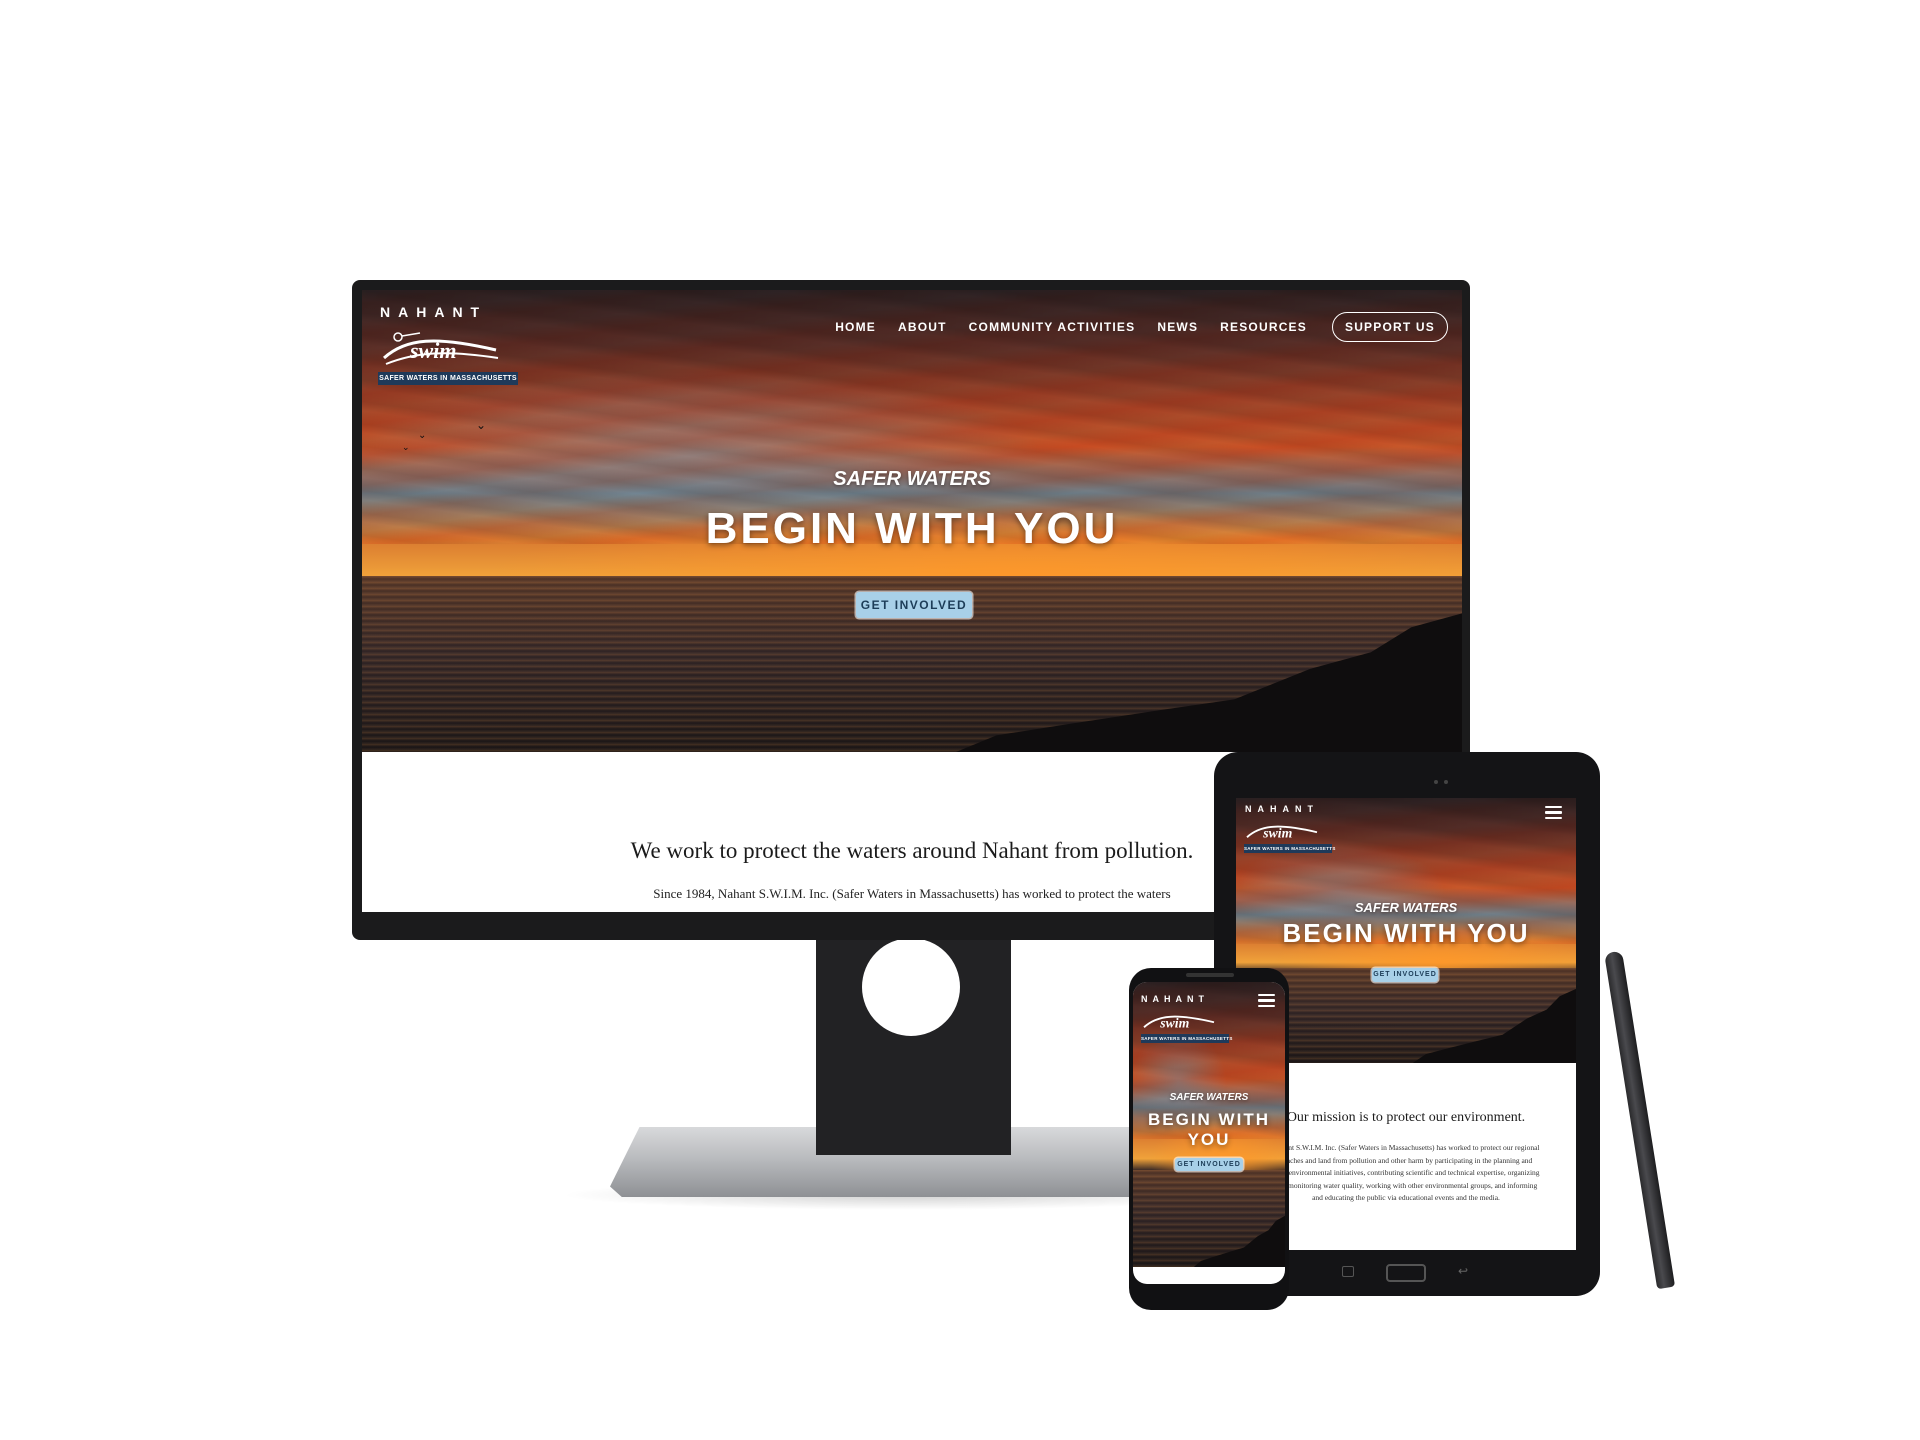 The height and width of the screenshot is (1440, 1920). I want to click on support-us-button: SUPPORT US, so click(1389, 327).